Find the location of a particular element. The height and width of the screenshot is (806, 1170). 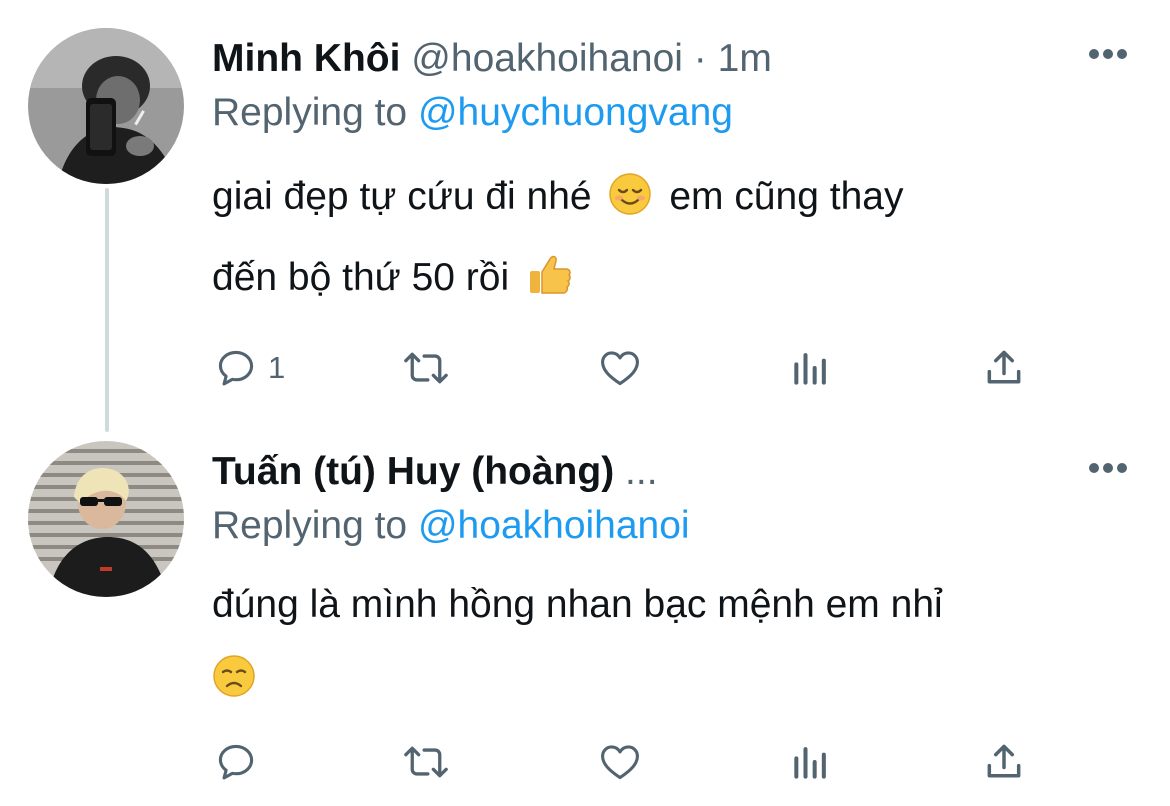

author-name: Tuấn (tú) Huy (hoàng) is located at coordinates (413, 471).